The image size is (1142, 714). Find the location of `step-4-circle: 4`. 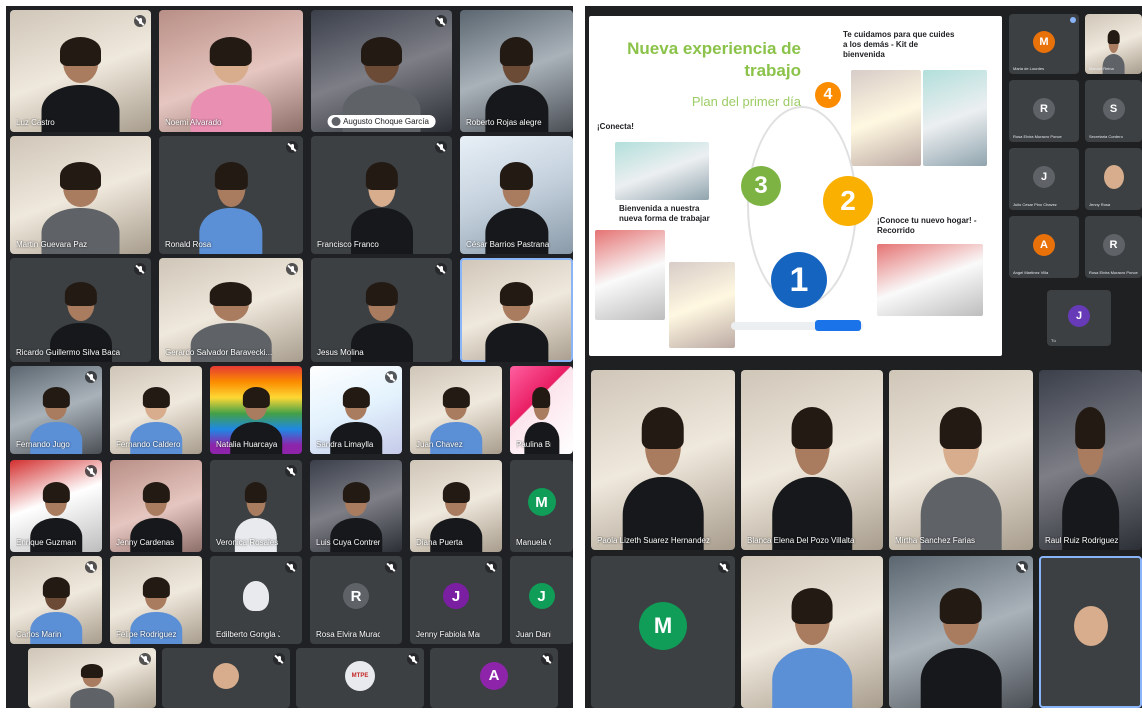

step-4-circle: 4 is located at coordinates (828, 95).